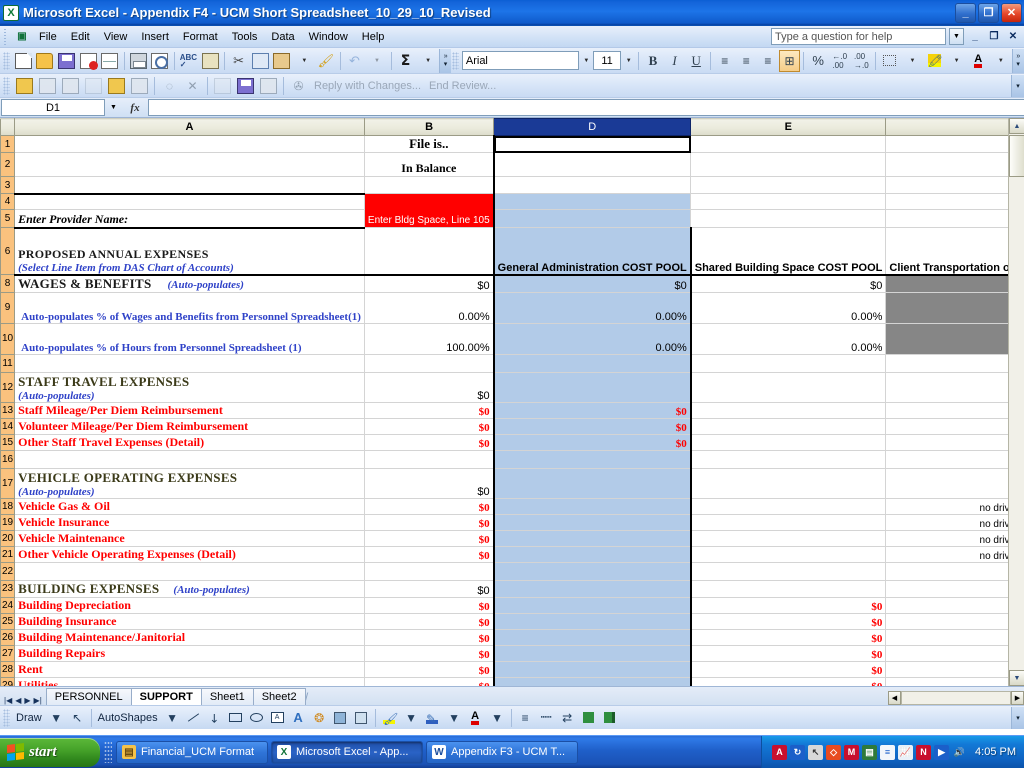 This screenshot has height=768, width=1024. Describe the element at coordinates (445, 60) in the screenshot. I see `toolbar-overflow-button: » ▾` at that location.